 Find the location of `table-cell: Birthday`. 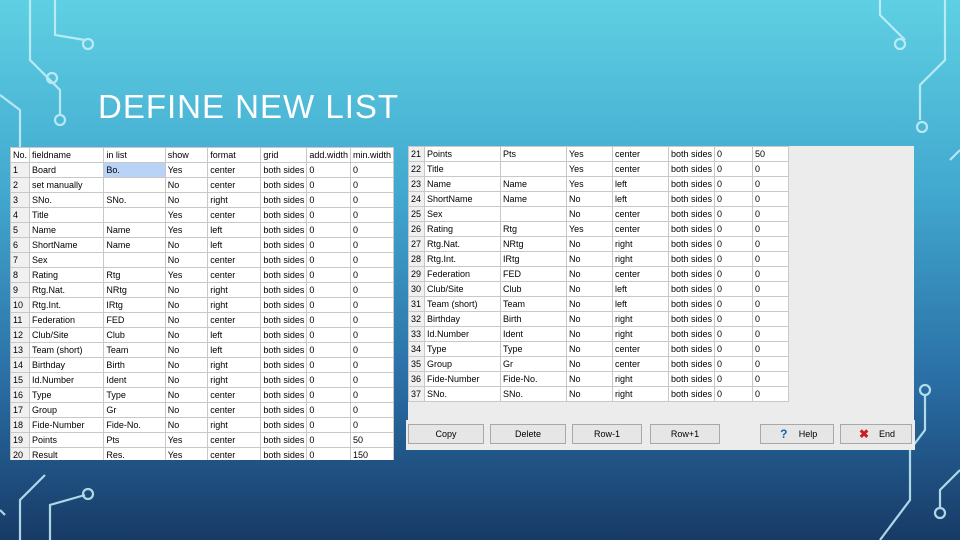

table-cell: Birthday is located at coordinates (67, 365).